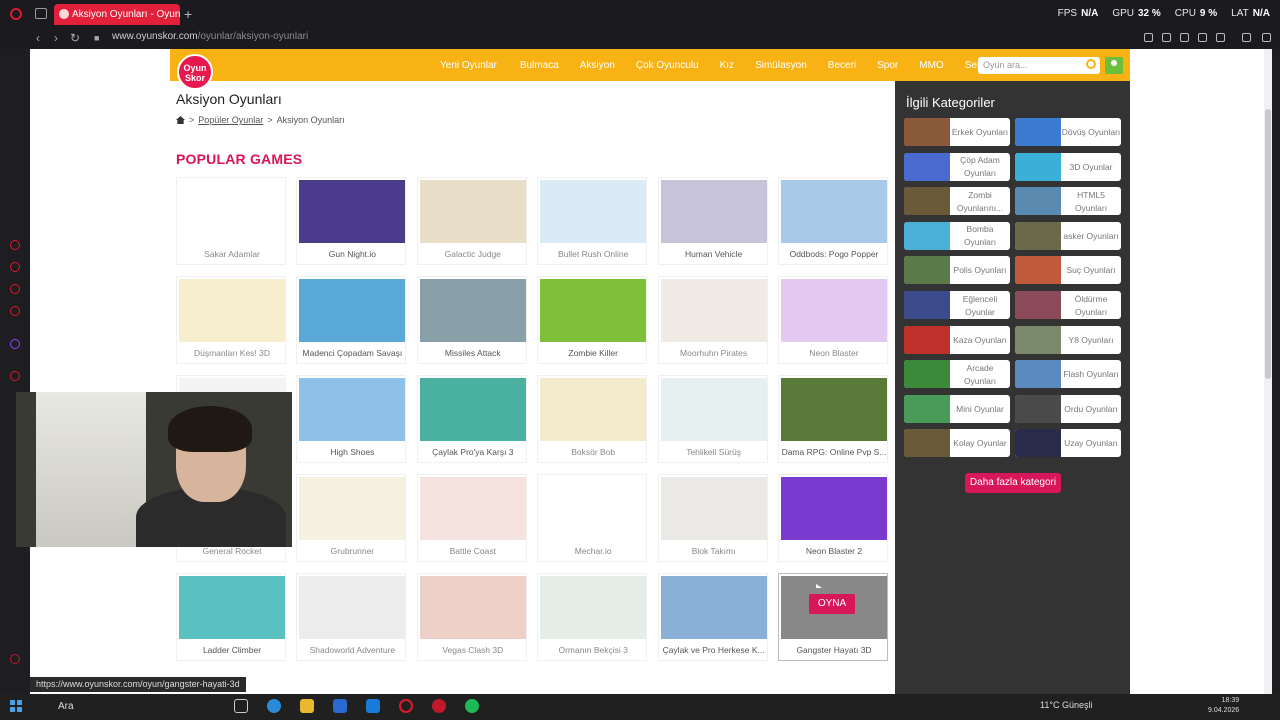 This screenshot has height=720, width=1280. I want to click on sidebar-bag-icon, so click(15, 267).